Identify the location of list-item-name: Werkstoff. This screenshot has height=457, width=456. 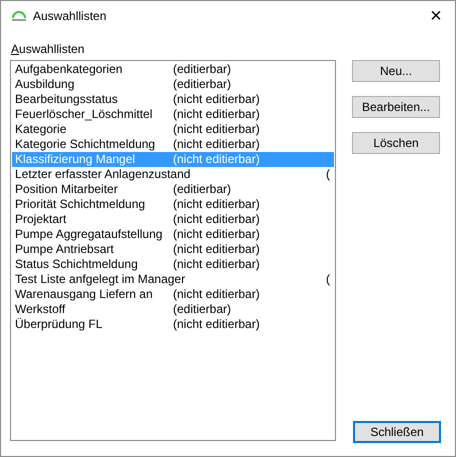
(40, 309).